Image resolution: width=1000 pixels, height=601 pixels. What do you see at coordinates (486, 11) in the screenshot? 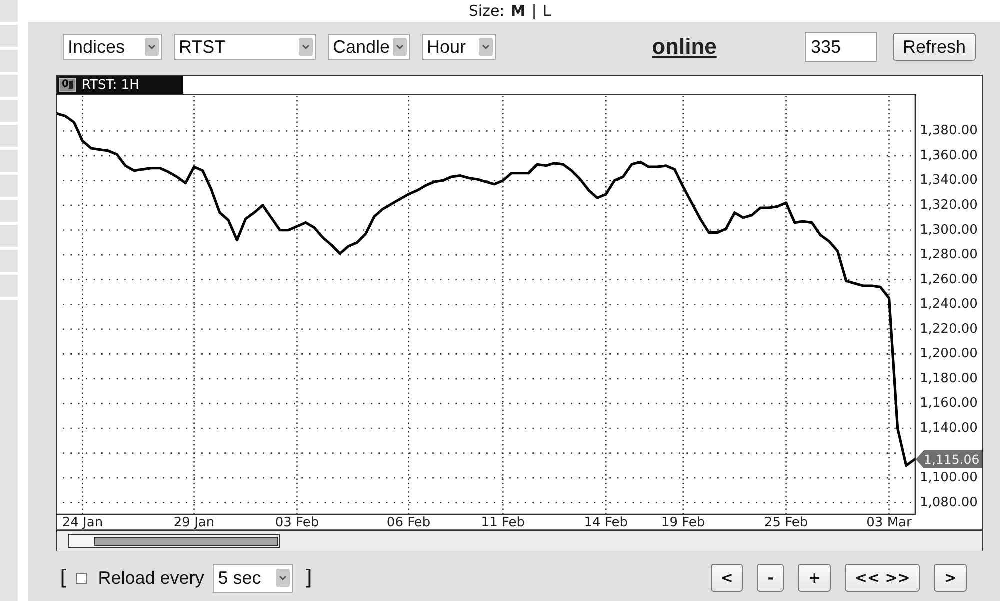
I see `size-label: Size:` at bounding box center [486, 11].